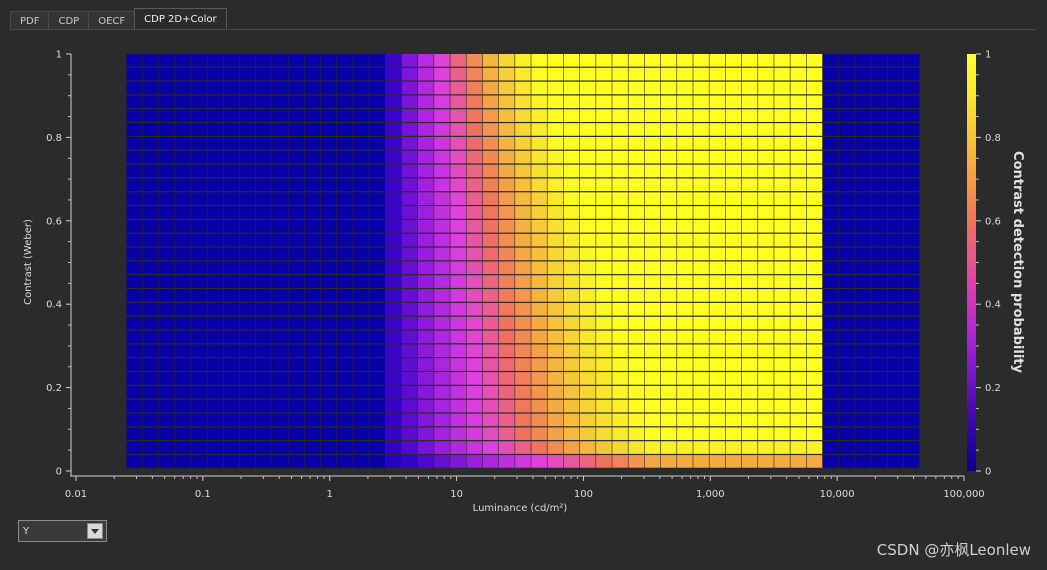  Describe the element at coordinates (95, 531) in the screenshot. I see `chevron-down-icon` at that location.